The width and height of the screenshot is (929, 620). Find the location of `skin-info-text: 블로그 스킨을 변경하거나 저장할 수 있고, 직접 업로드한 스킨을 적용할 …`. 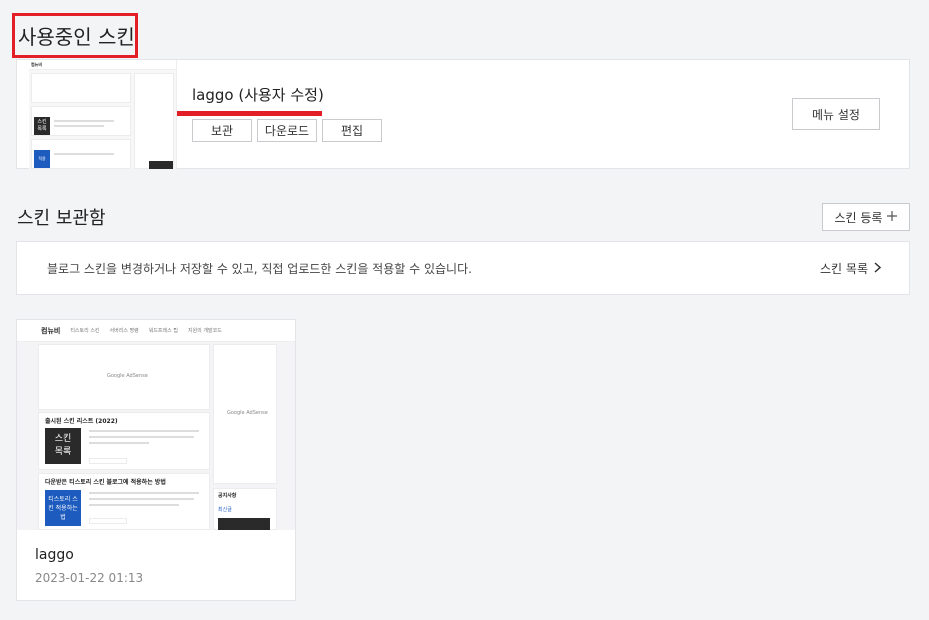

skin-info-text: 블로그 스킨을 변경하거나 저장할 수 있고, 직접 업로드한 스킨을 적용할 … is located at coordinates (259, 269).